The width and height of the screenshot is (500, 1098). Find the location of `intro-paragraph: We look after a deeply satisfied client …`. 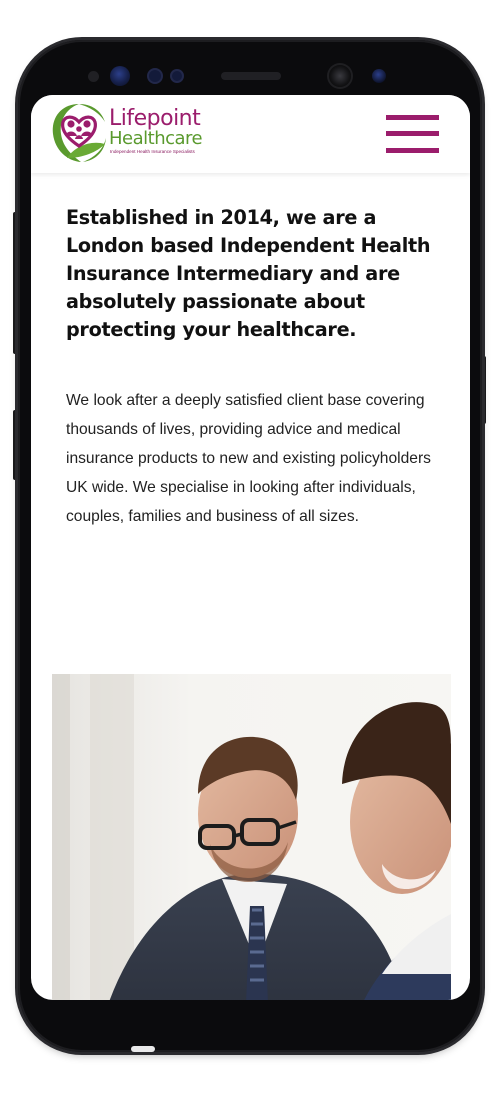

intro-paragraph: We look after a deeply satisfied client … is located at coordinates (248, 458).